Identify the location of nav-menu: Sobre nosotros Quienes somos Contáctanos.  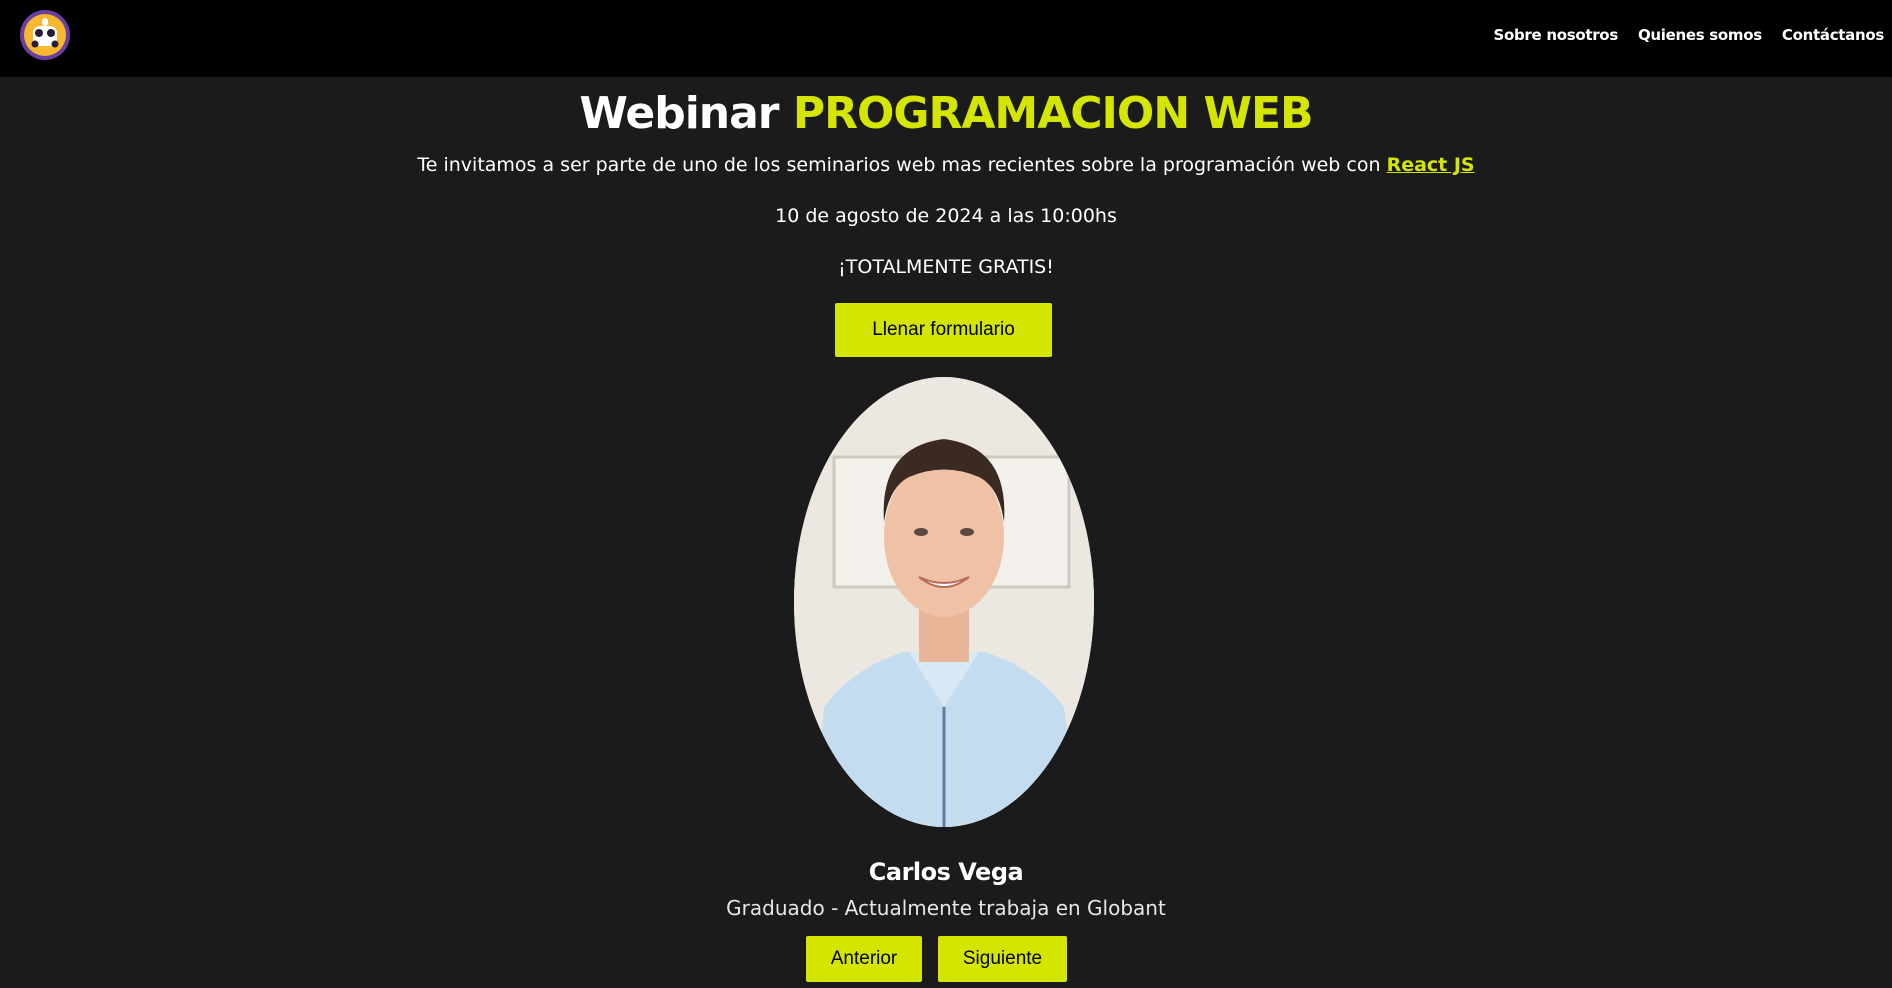
(1688, 35).